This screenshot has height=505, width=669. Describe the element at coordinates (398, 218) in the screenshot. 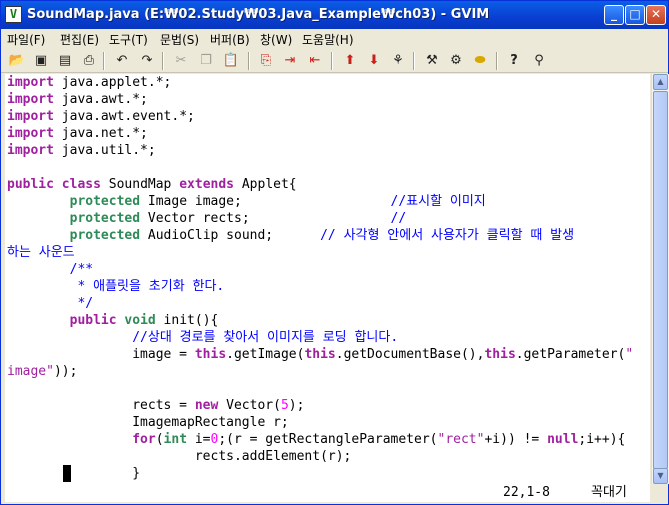

I see `code-token: //` at that location.